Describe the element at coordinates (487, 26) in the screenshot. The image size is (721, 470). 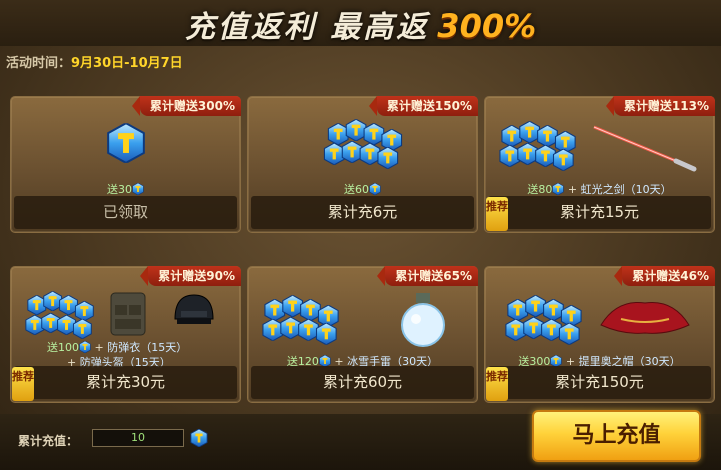
I see `title-percent: 300%` at that location.